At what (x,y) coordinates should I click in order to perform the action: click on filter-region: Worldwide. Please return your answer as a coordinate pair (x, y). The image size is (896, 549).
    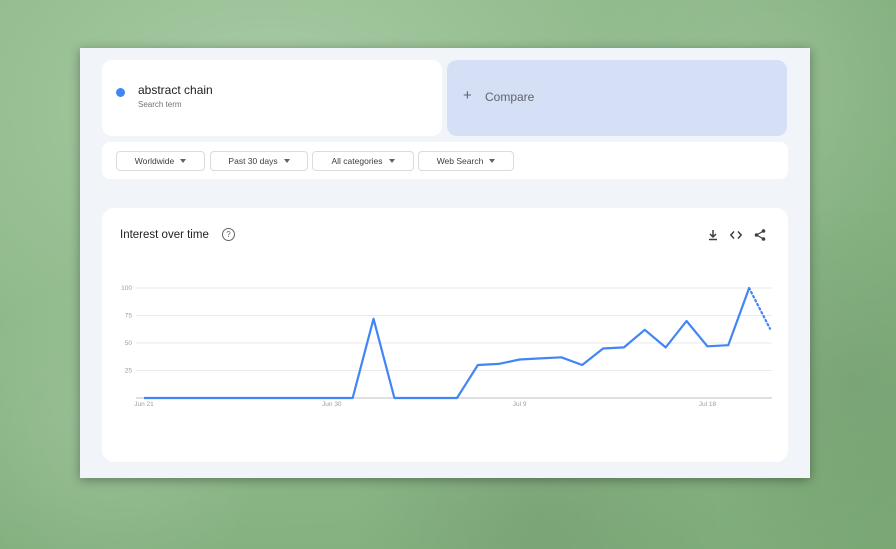
    Looking at the image, I should click on (160, 161).